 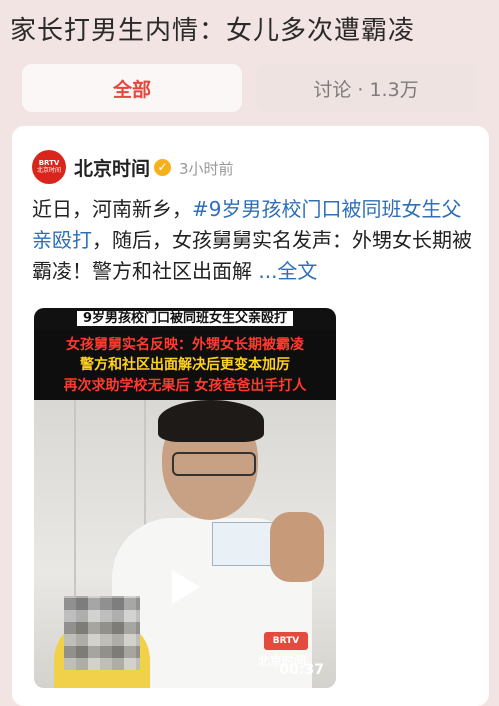 What do you see at coordinates (112, 167) in the screenshot?
I see `author-name: 北京时间` at bounding box center [112, 167].